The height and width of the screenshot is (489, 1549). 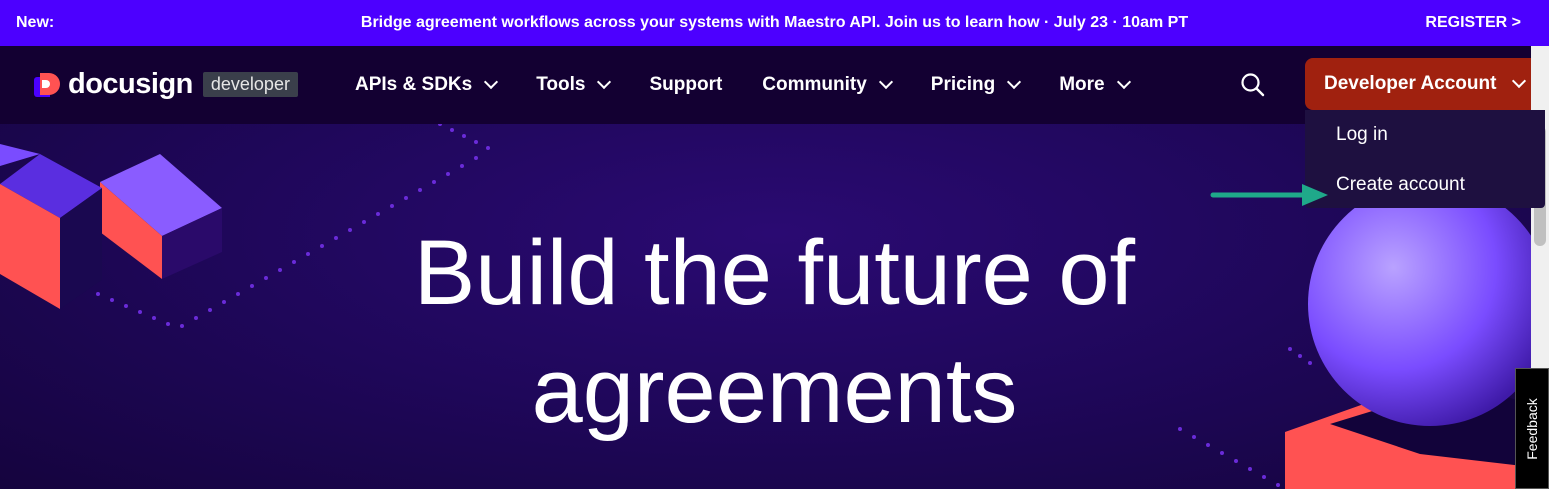 I want to click on register-link: REGISTER >, so click(x=1473, y=23).